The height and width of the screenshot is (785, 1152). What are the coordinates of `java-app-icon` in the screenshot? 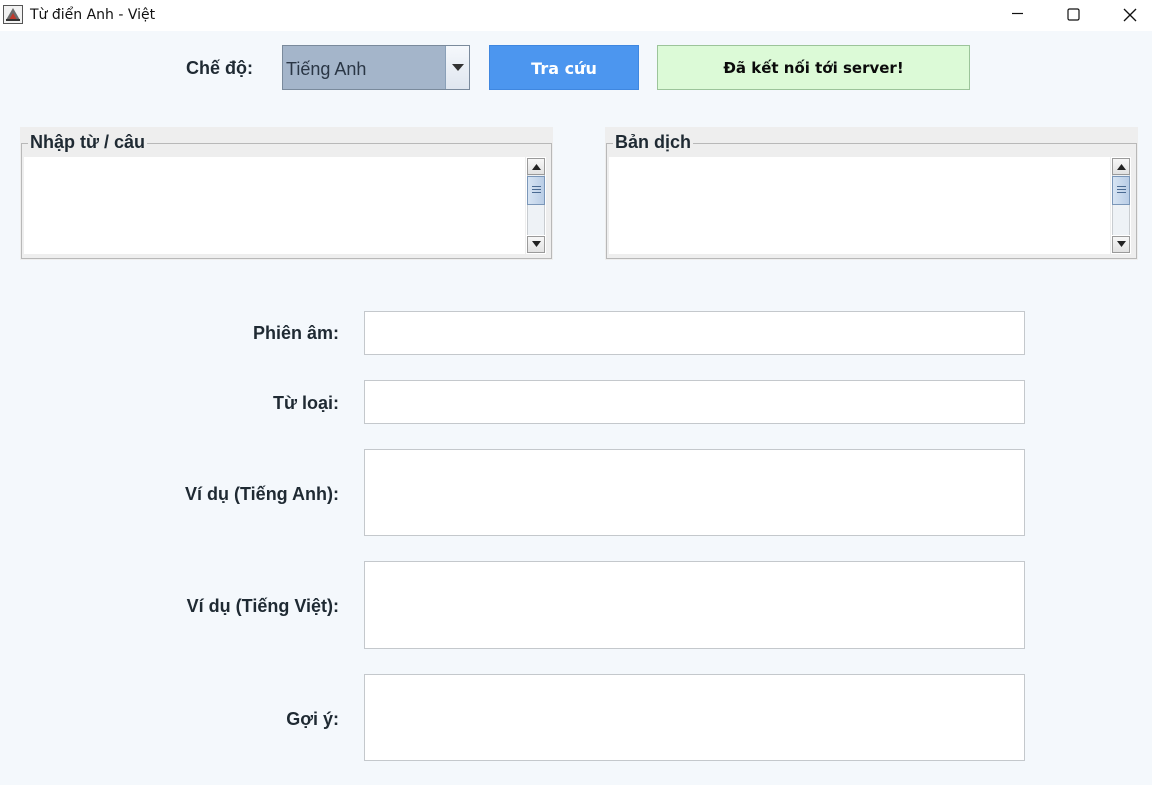 It's located at (13, 14).